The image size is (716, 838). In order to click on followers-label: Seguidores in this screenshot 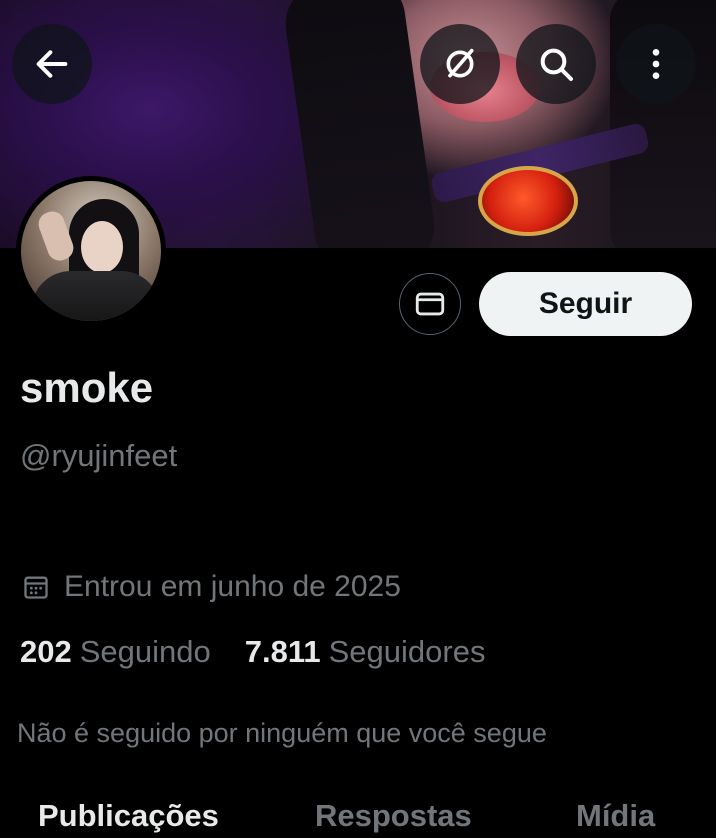, I will do `click(407, 651)`.